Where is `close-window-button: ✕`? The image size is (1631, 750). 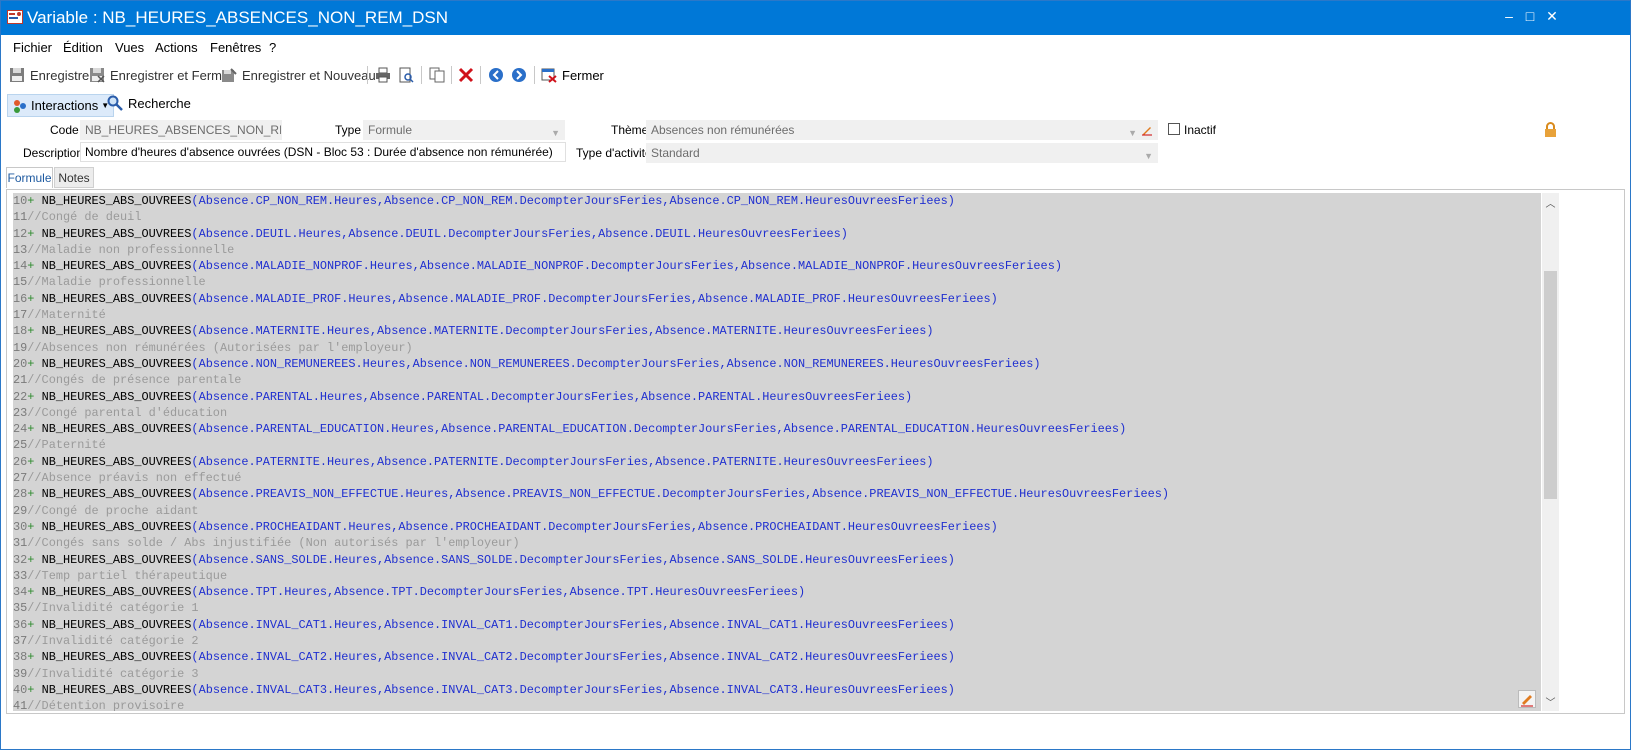
close-window-button: ✕ is located at coordinates (1552, 16).